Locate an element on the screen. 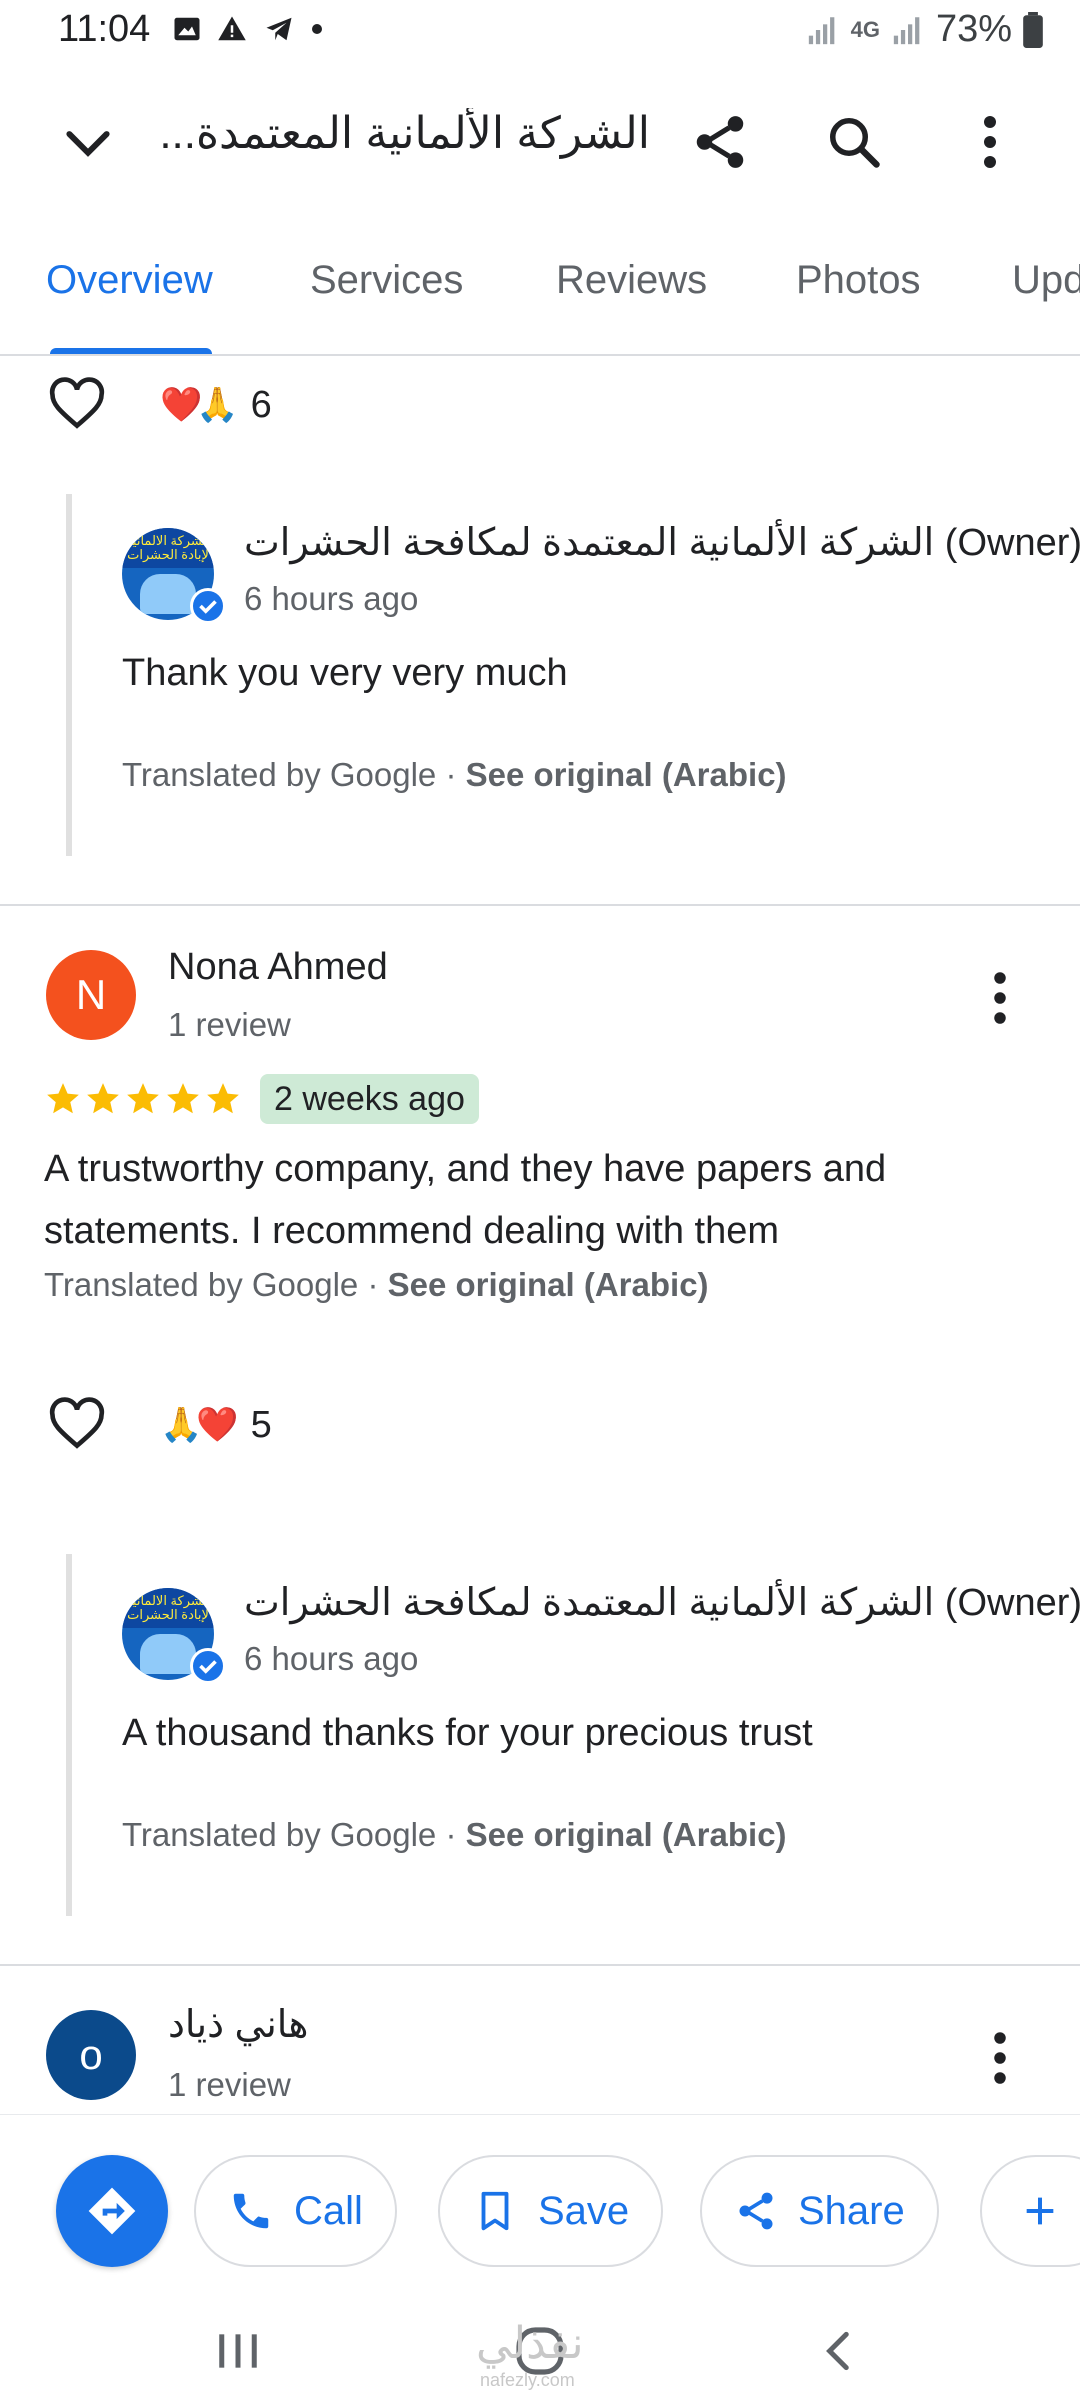 This screenshot has width=1080, height=2408. directions-button is located at coordinates (112, 2211).